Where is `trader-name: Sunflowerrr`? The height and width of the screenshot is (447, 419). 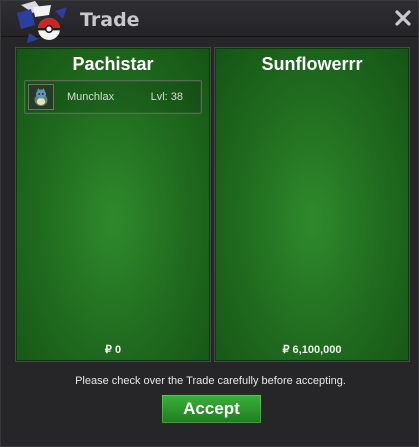
trader-name: Sunflowerrr is located at coordinates (312, 64).